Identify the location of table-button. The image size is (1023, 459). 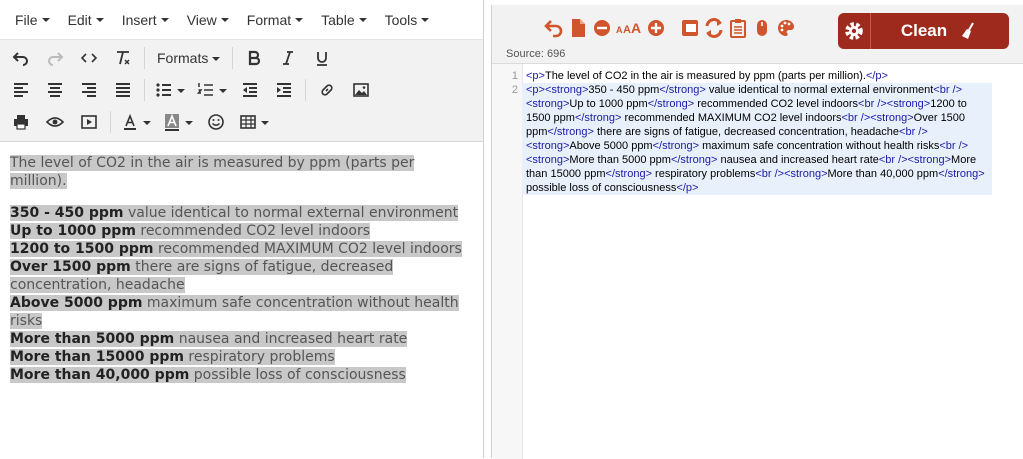
(254, 122).